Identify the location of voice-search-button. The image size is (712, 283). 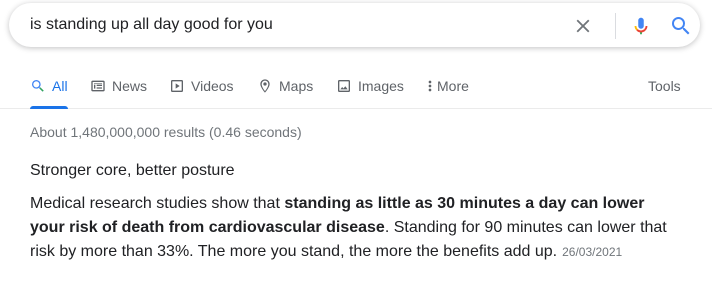
(641, 26).